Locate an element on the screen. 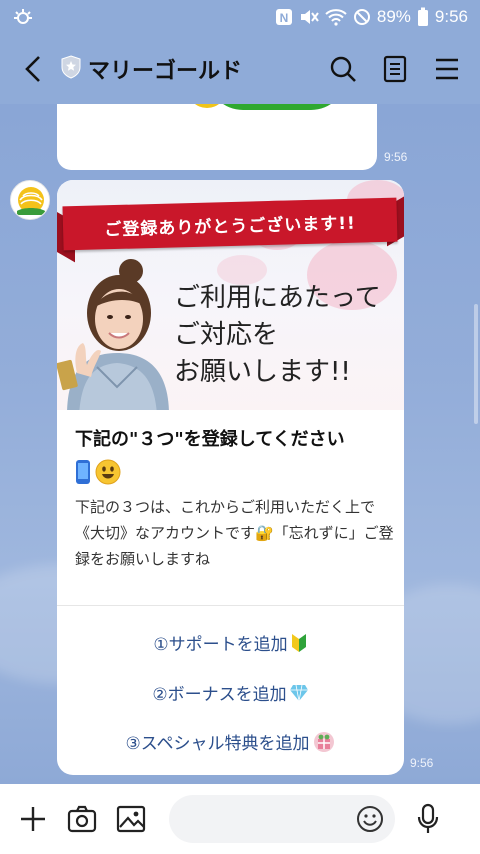 The width and height of the screenshot is (480, 854). svg-text: N is located at coordinates (284, 18).